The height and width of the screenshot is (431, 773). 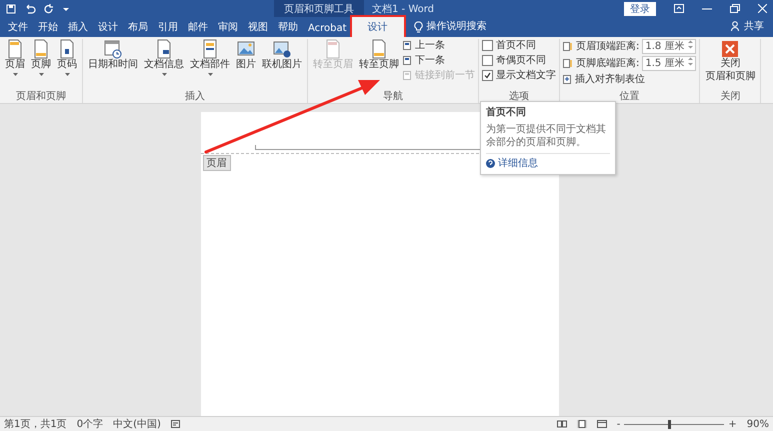 I want to click on ribbon-button: 页眉, so click(x=15, y=57).